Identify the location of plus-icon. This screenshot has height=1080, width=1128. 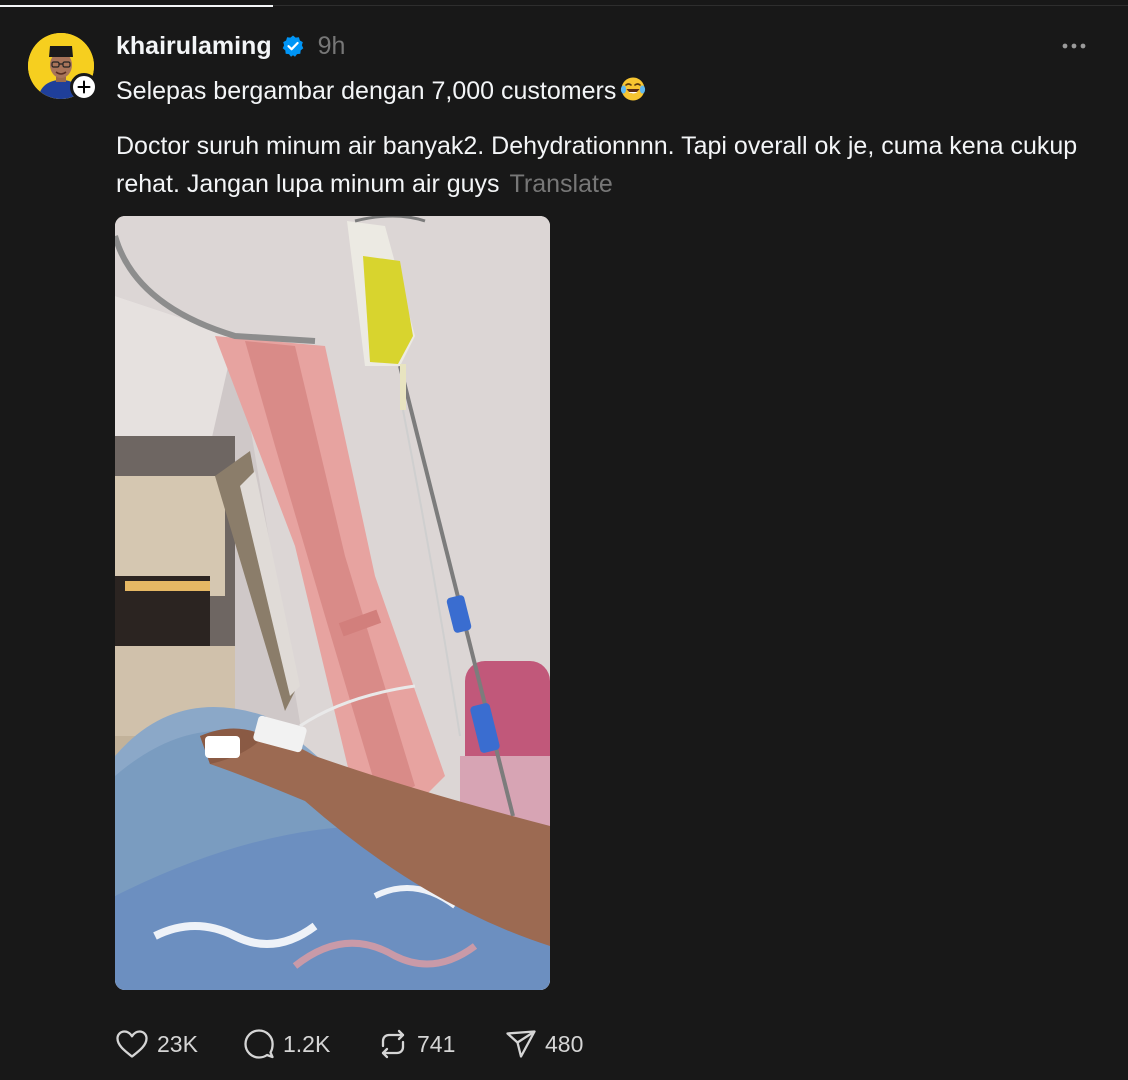
(84, 87).